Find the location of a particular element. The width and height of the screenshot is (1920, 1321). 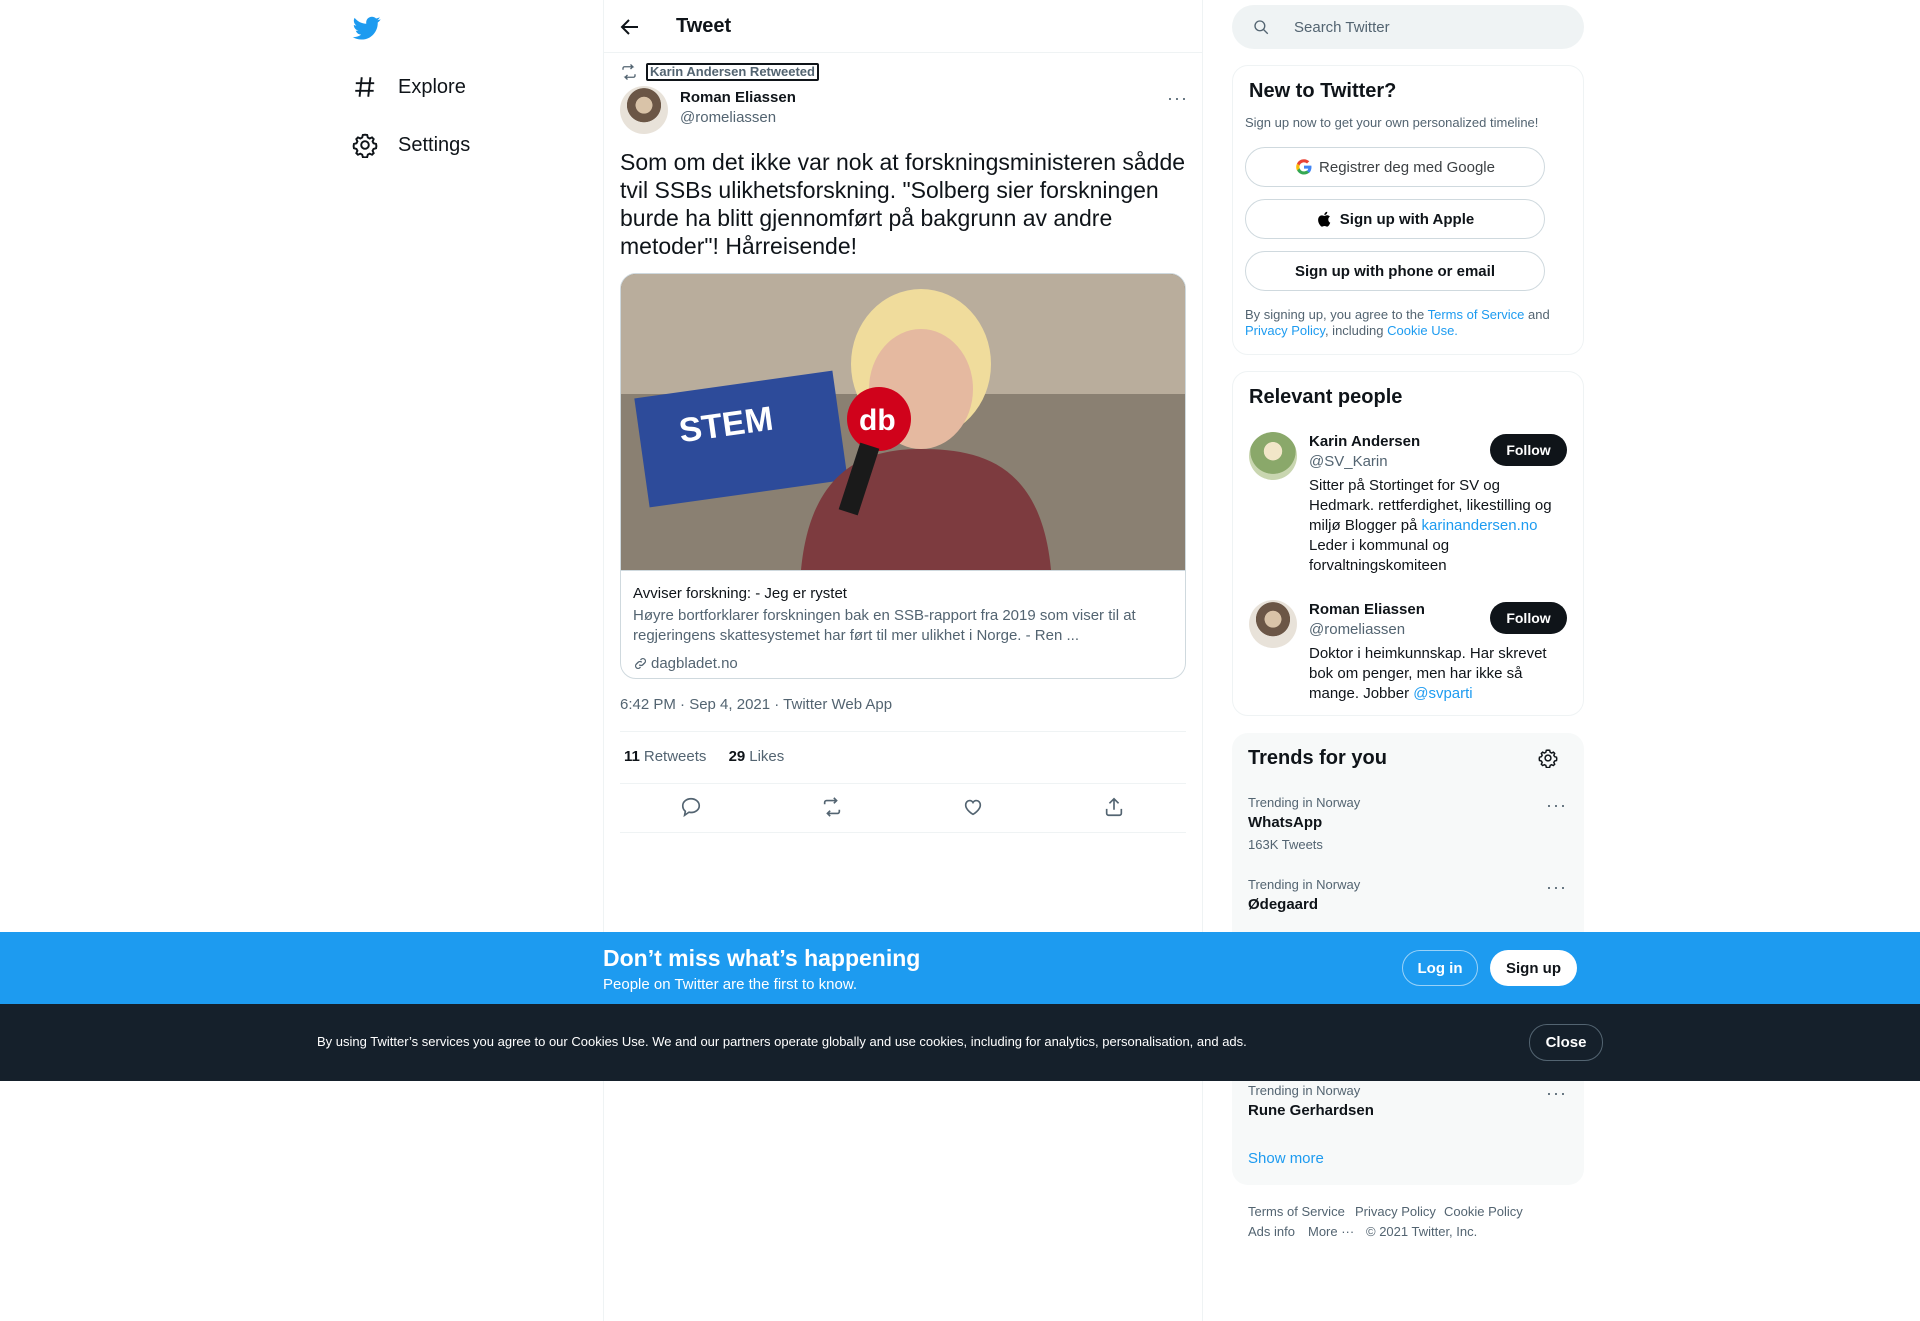

twitter-logo-icon is located at coordinates (367, 28).